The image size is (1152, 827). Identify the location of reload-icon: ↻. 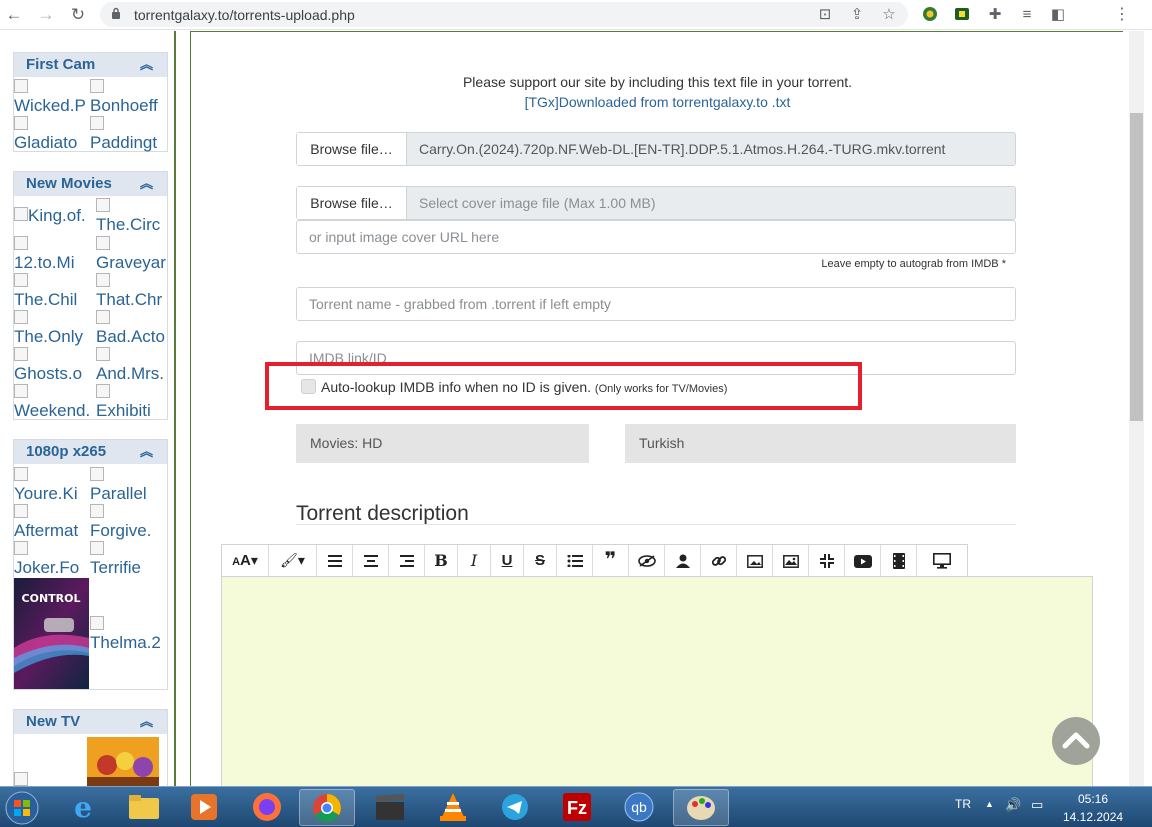
(78, 15).